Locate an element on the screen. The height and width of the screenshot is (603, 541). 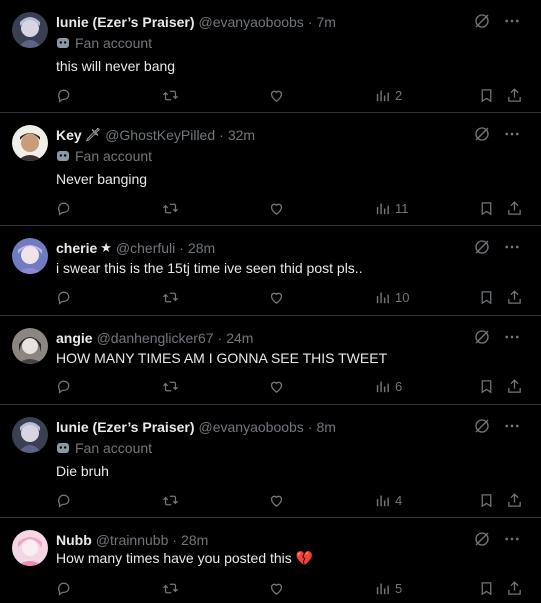
views-button: 6 is located at coordinates (388, 386).